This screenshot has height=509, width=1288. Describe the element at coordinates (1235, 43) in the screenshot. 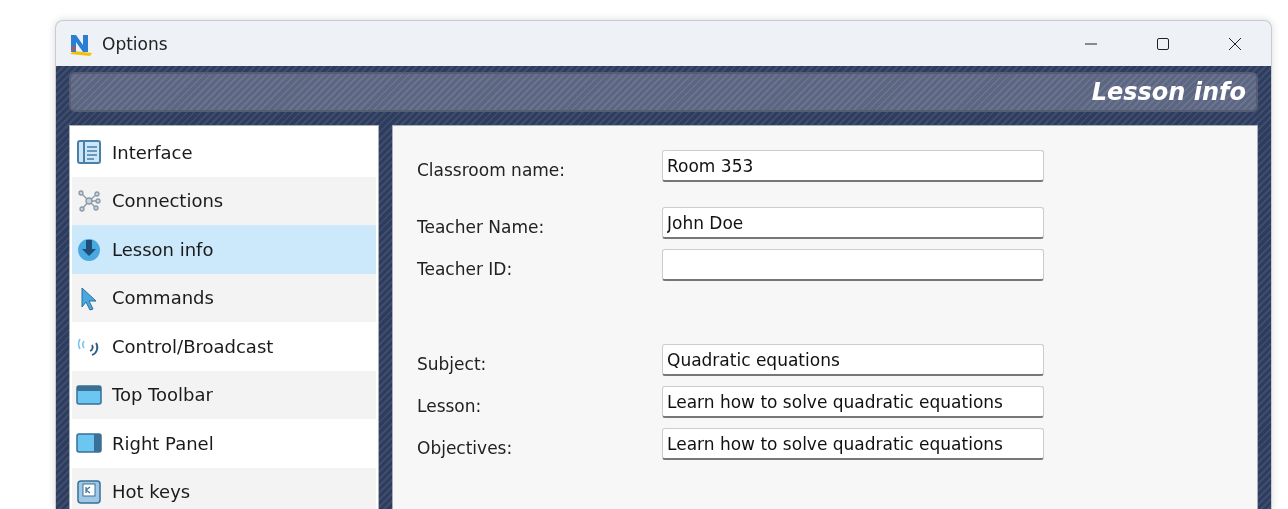

I see `close-icon` at that location.